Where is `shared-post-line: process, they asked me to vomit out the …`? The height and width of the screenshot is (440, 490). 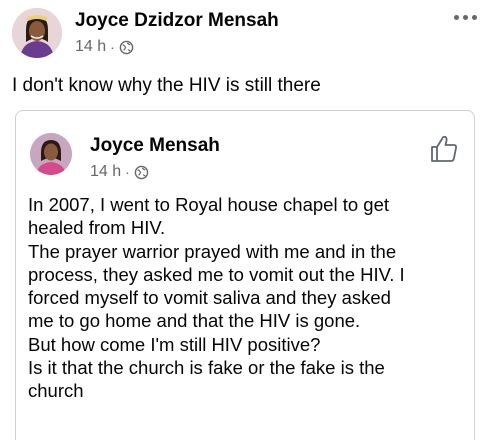 shared-post-line: process, they asked me to vomit out the … is located at coordinates (216, 274).